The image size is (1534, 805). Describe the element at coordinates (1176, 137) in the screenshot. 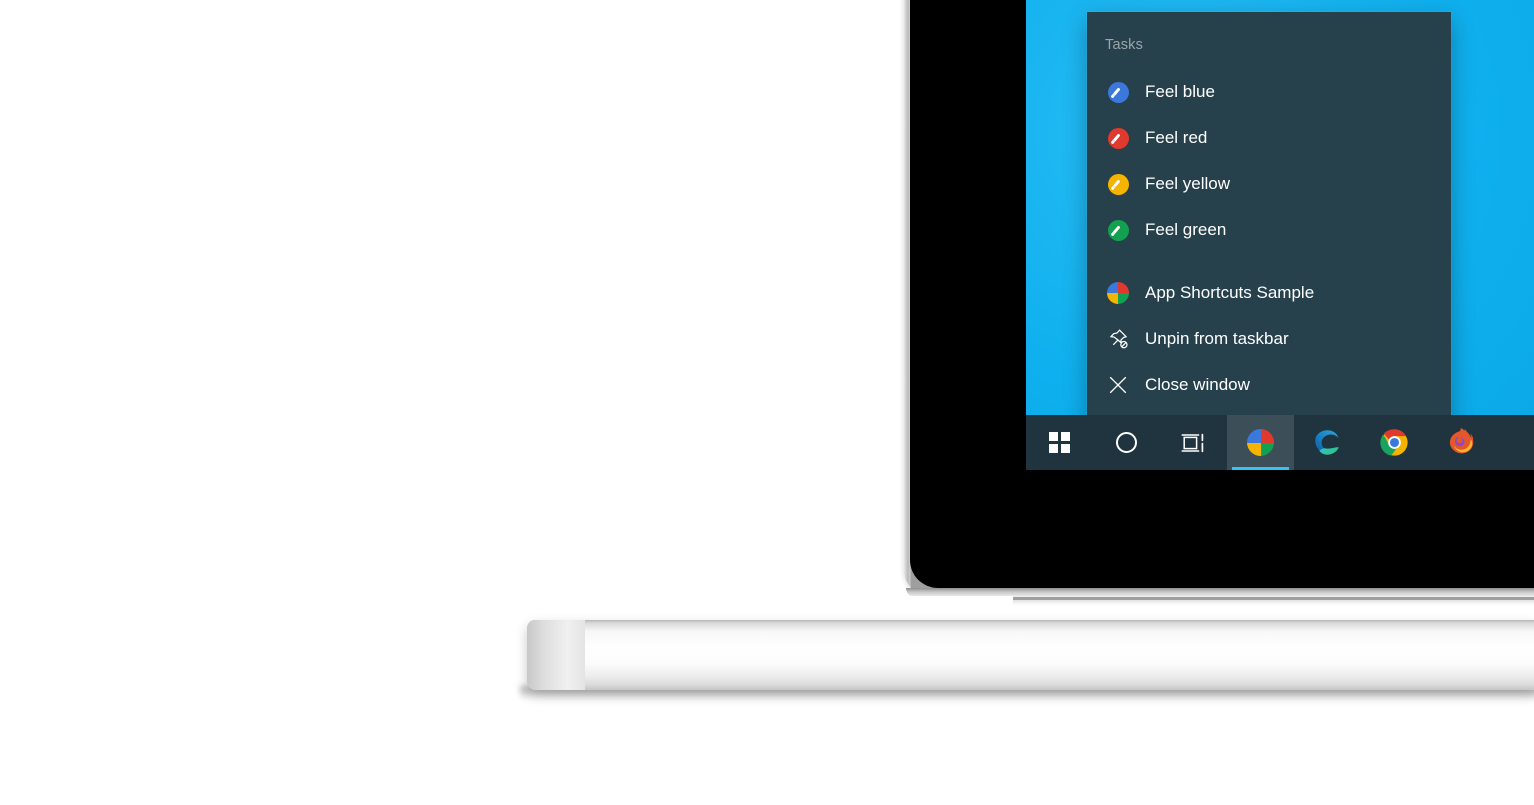

I see `jump-list-item-label: Feel red` at that location.